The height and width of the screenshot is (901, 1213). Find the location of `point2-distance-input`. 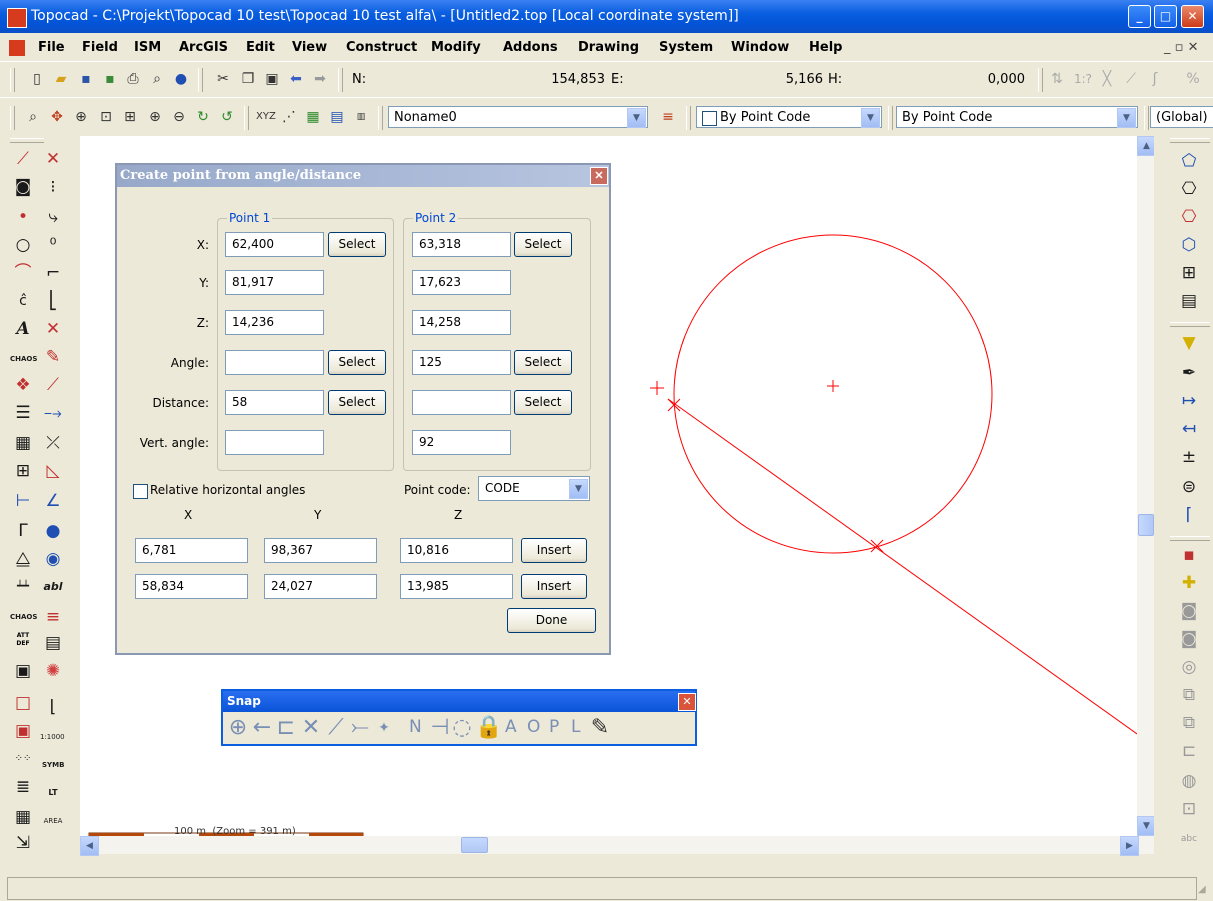

point2-distance-input is located at coordinates (461, 402).